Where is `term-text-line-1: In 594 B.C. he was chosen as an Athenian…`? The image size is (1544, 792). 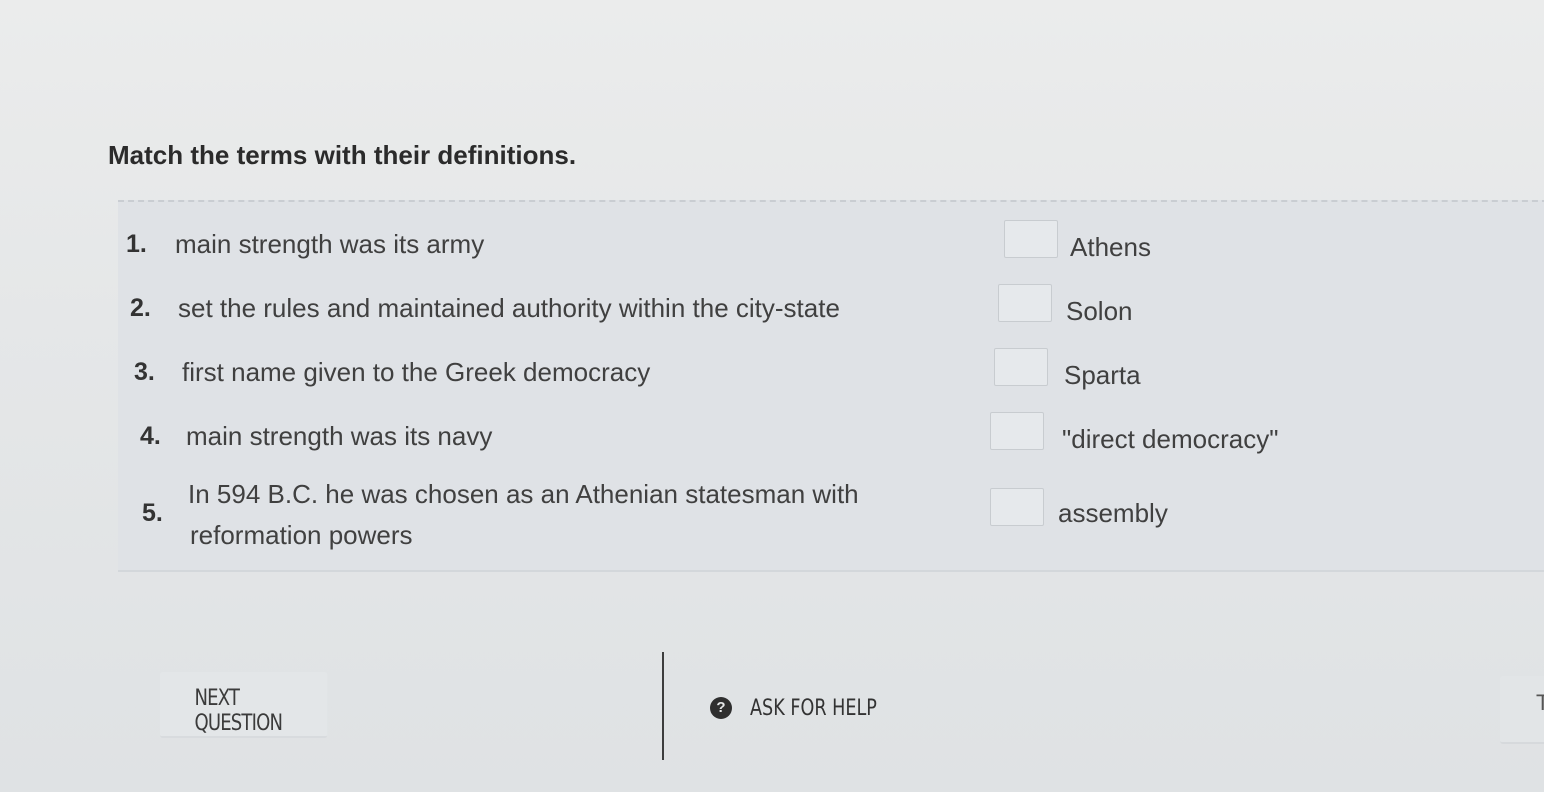
term-text-line-1: In 594 B.C. he was chosen as an Athenian… is located at coordinates (523, 494).